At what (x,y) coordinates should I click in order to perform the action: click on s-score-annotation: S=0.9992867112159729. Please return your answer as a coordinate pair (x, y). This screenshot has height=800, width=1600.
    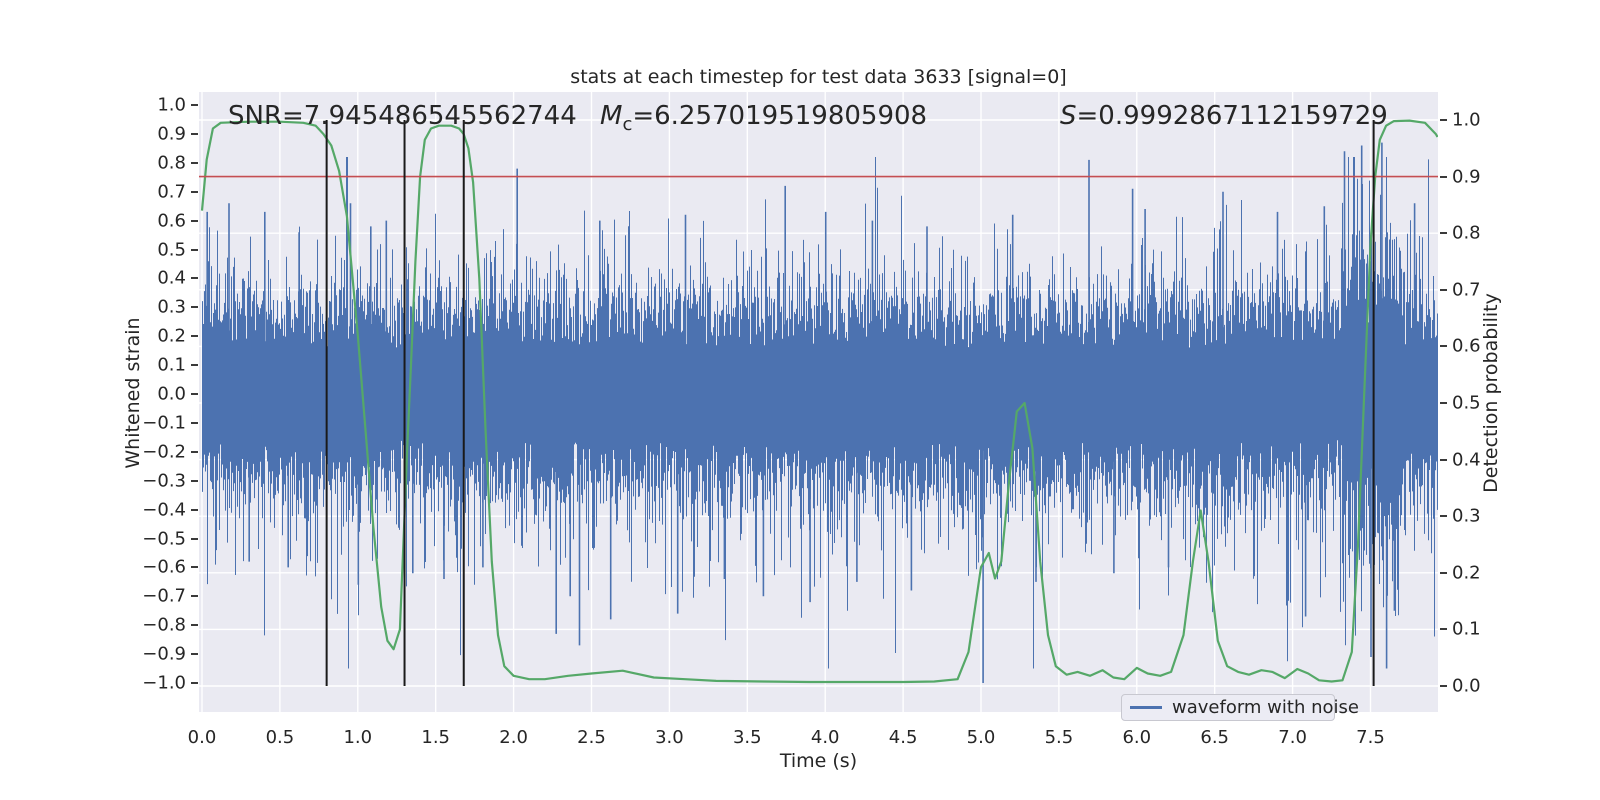
    Looking at the image, I should click on (1224, 116).